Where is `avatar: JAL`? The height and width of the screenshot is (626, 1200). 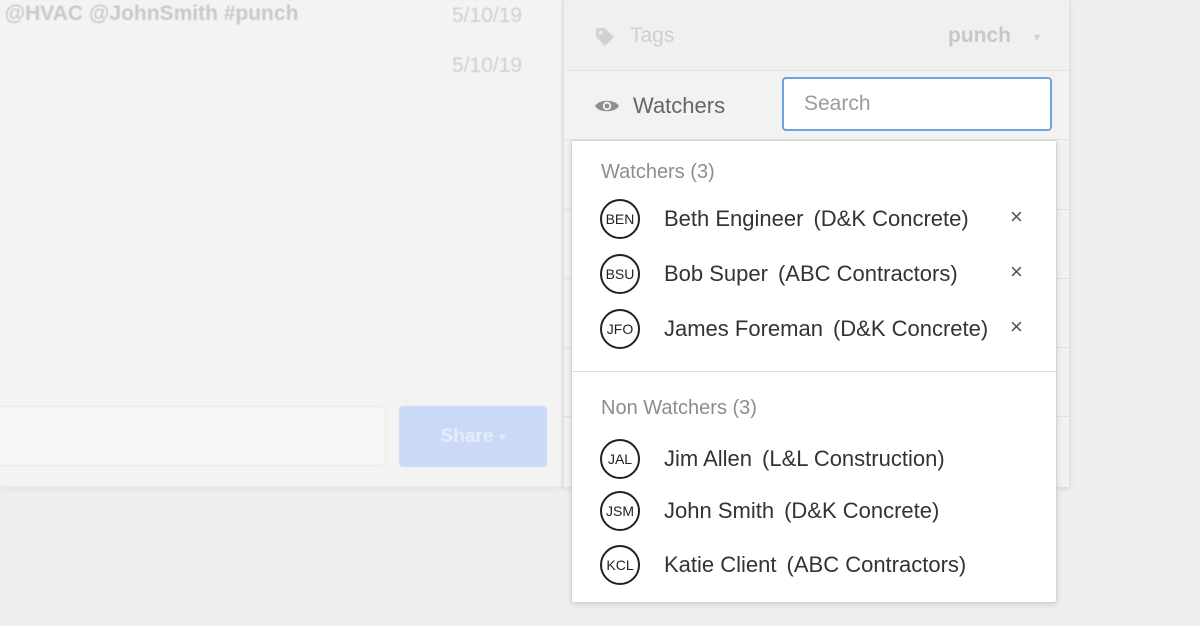 avatar: JAL is located at coordinates (620, 459).